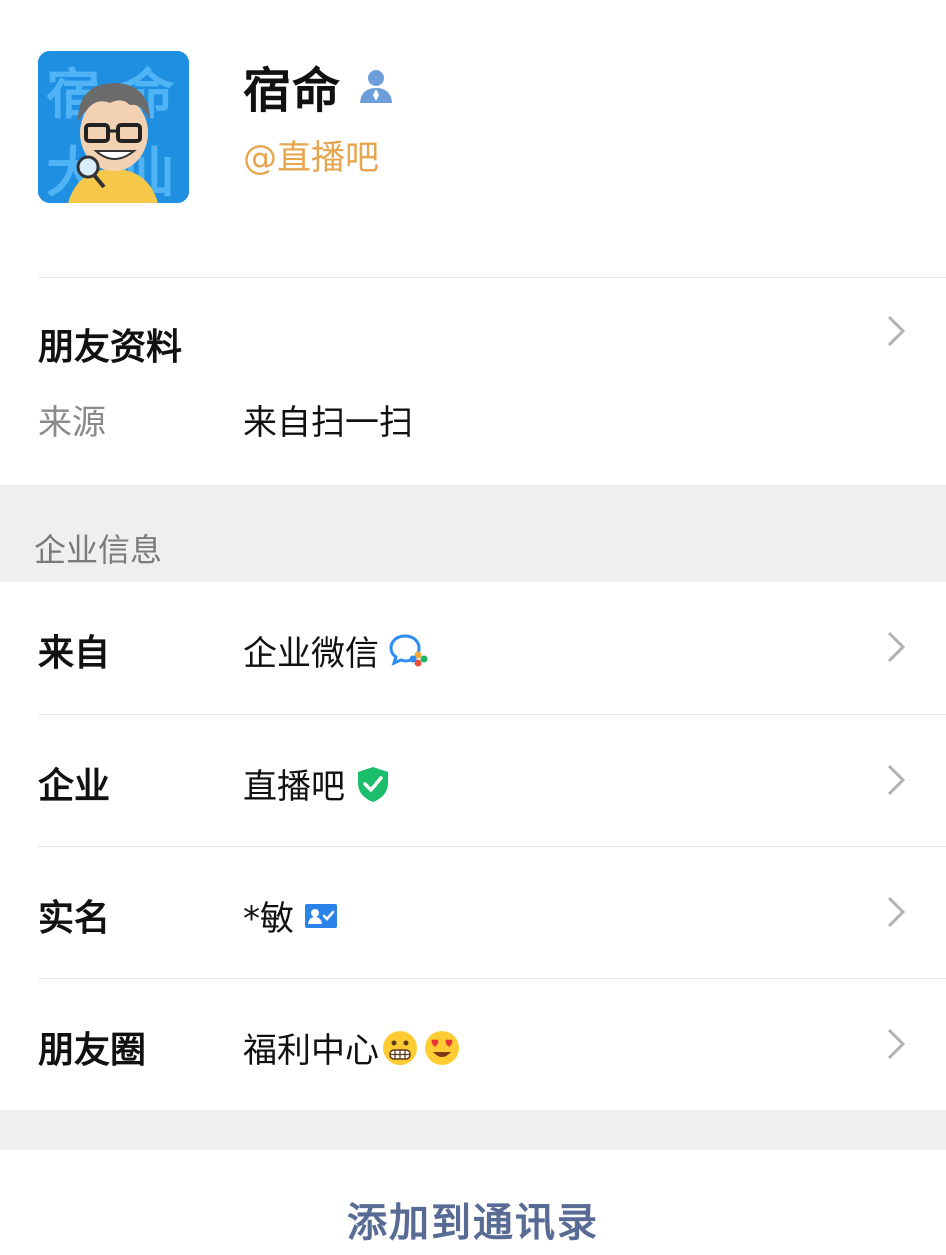 This screenshot has height=1255, width=946. I want to click on source-label: 来源, so click(72, 423).